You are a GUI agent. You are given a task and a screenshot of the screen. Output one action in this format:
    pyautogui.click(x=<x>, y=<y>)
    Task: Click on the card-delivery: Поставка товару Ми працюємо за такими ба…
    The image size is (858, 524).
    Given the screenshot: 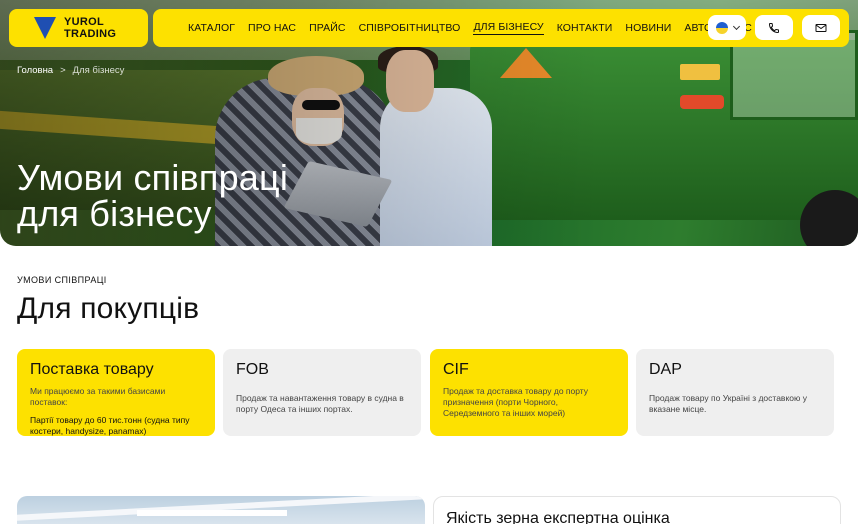 What is the action you would take?
    pyautogui.click(x=116, y=392)
    